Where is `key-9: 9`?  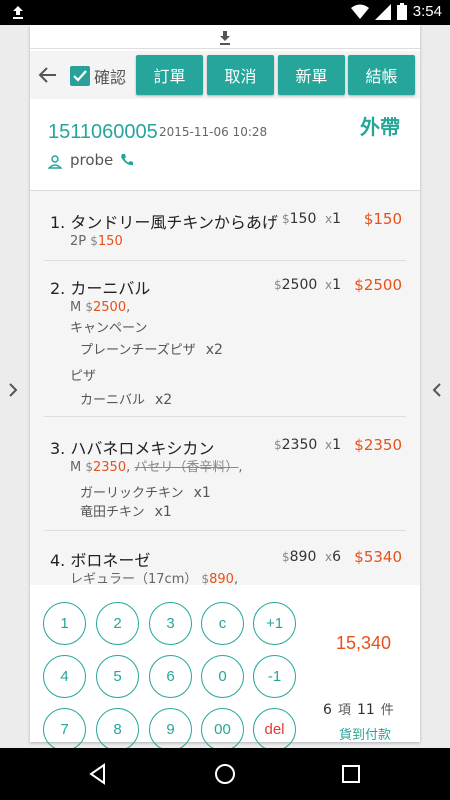
key-9: 9 is located at coordinates (170, 729).